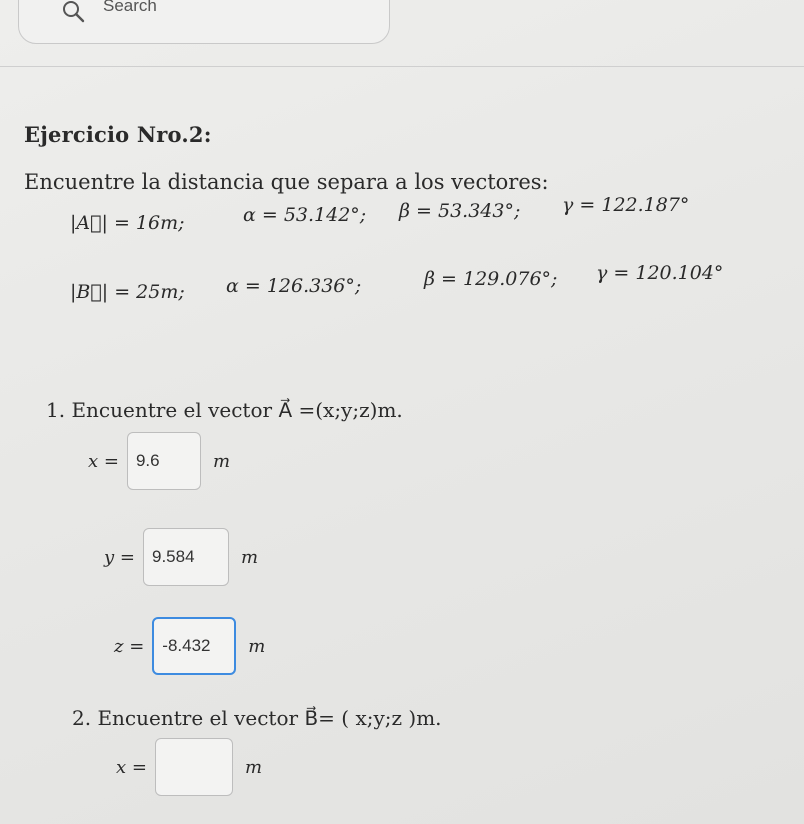  What do you see at coordinates (380, 718) in the screenshot?
I see `question-2-suffix: = ( x;y;z )m.` at bounding box center [380, 718].